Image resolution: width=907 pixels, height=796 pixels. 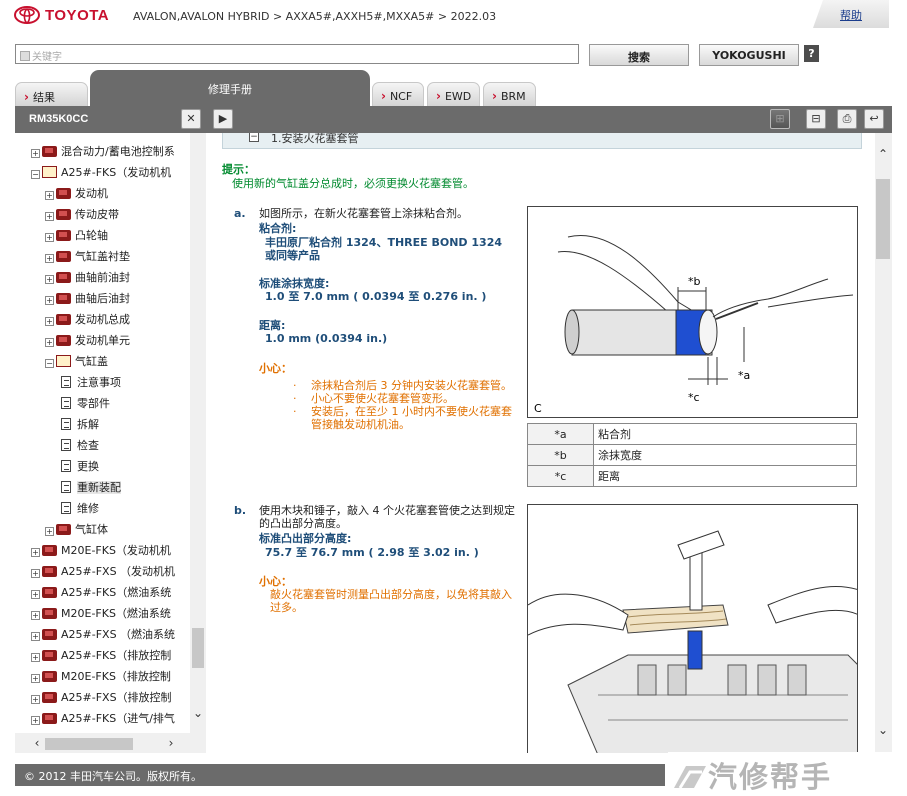 I want to click on step-b-text-2: 的凸出部分高度。, so click(x=303, y=523).